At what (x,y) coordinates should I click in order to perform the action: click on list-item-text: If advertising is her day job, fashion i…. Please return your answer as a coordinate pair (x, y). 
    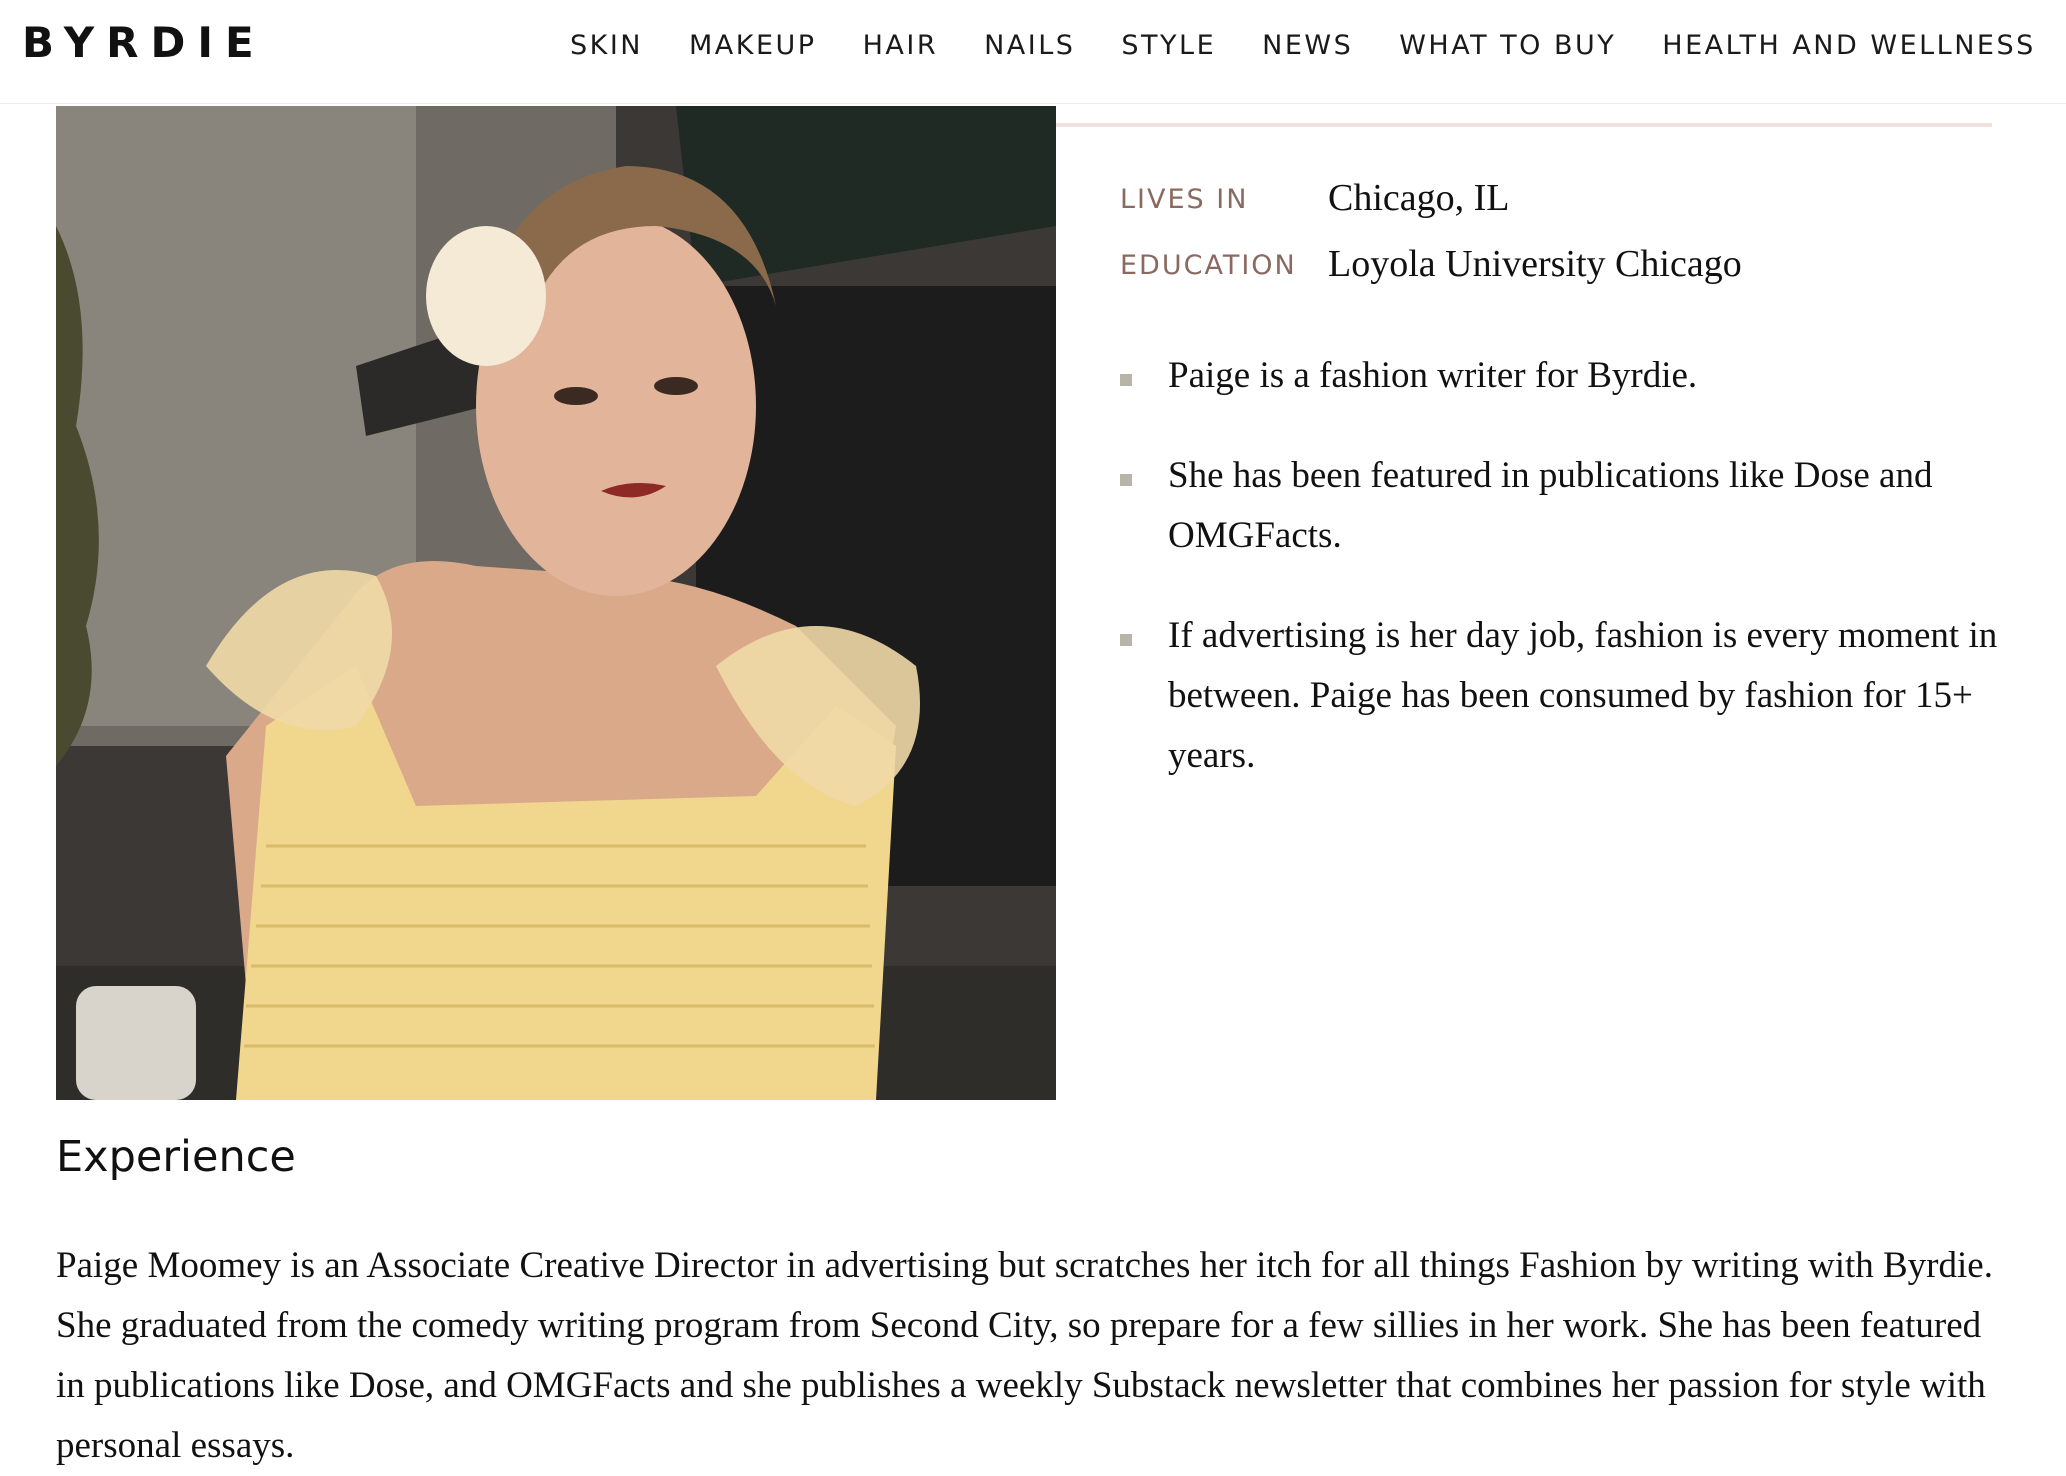
    Looking at the image, I should click on (1583, 695).